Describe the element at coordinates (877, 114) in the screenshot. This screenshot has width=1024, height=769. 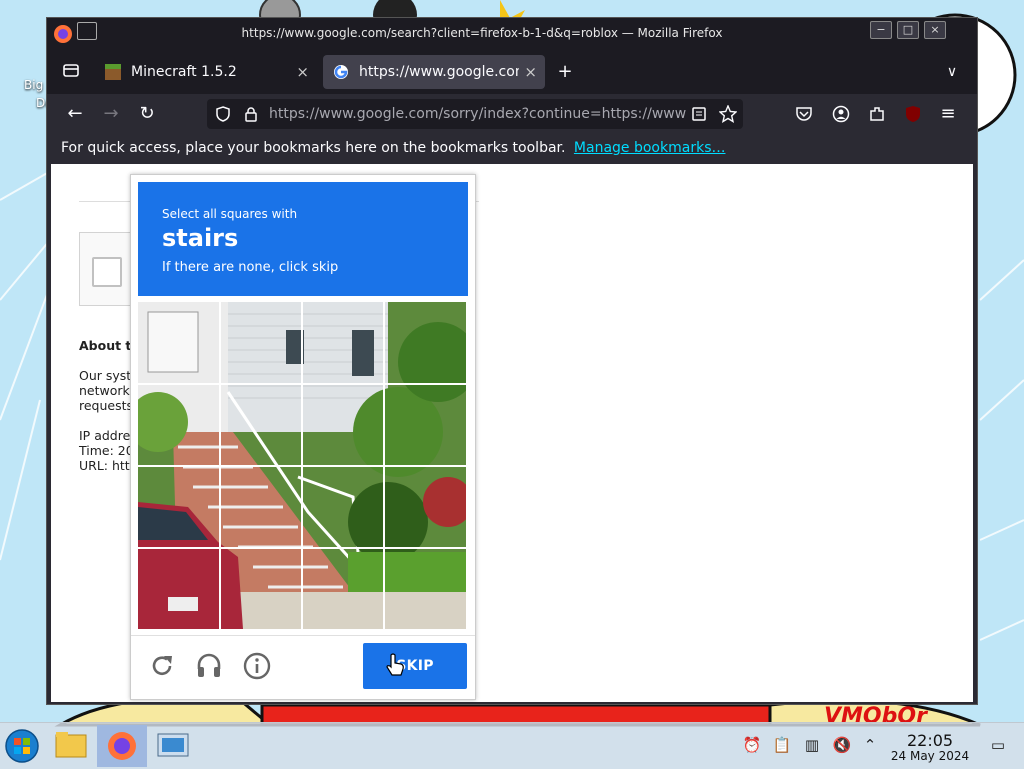
I see `extensions-icon` at that location.